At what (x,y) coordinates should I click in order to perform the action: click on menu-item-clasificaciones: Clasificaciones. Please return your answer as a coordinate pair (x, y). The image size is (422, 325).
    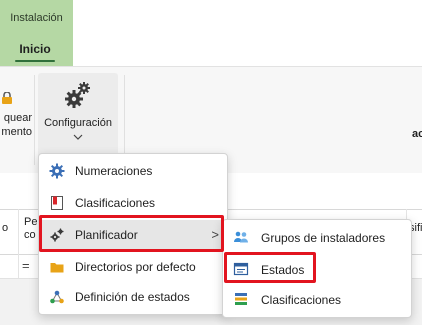
    Looking at the image, I should click on (133, 203).